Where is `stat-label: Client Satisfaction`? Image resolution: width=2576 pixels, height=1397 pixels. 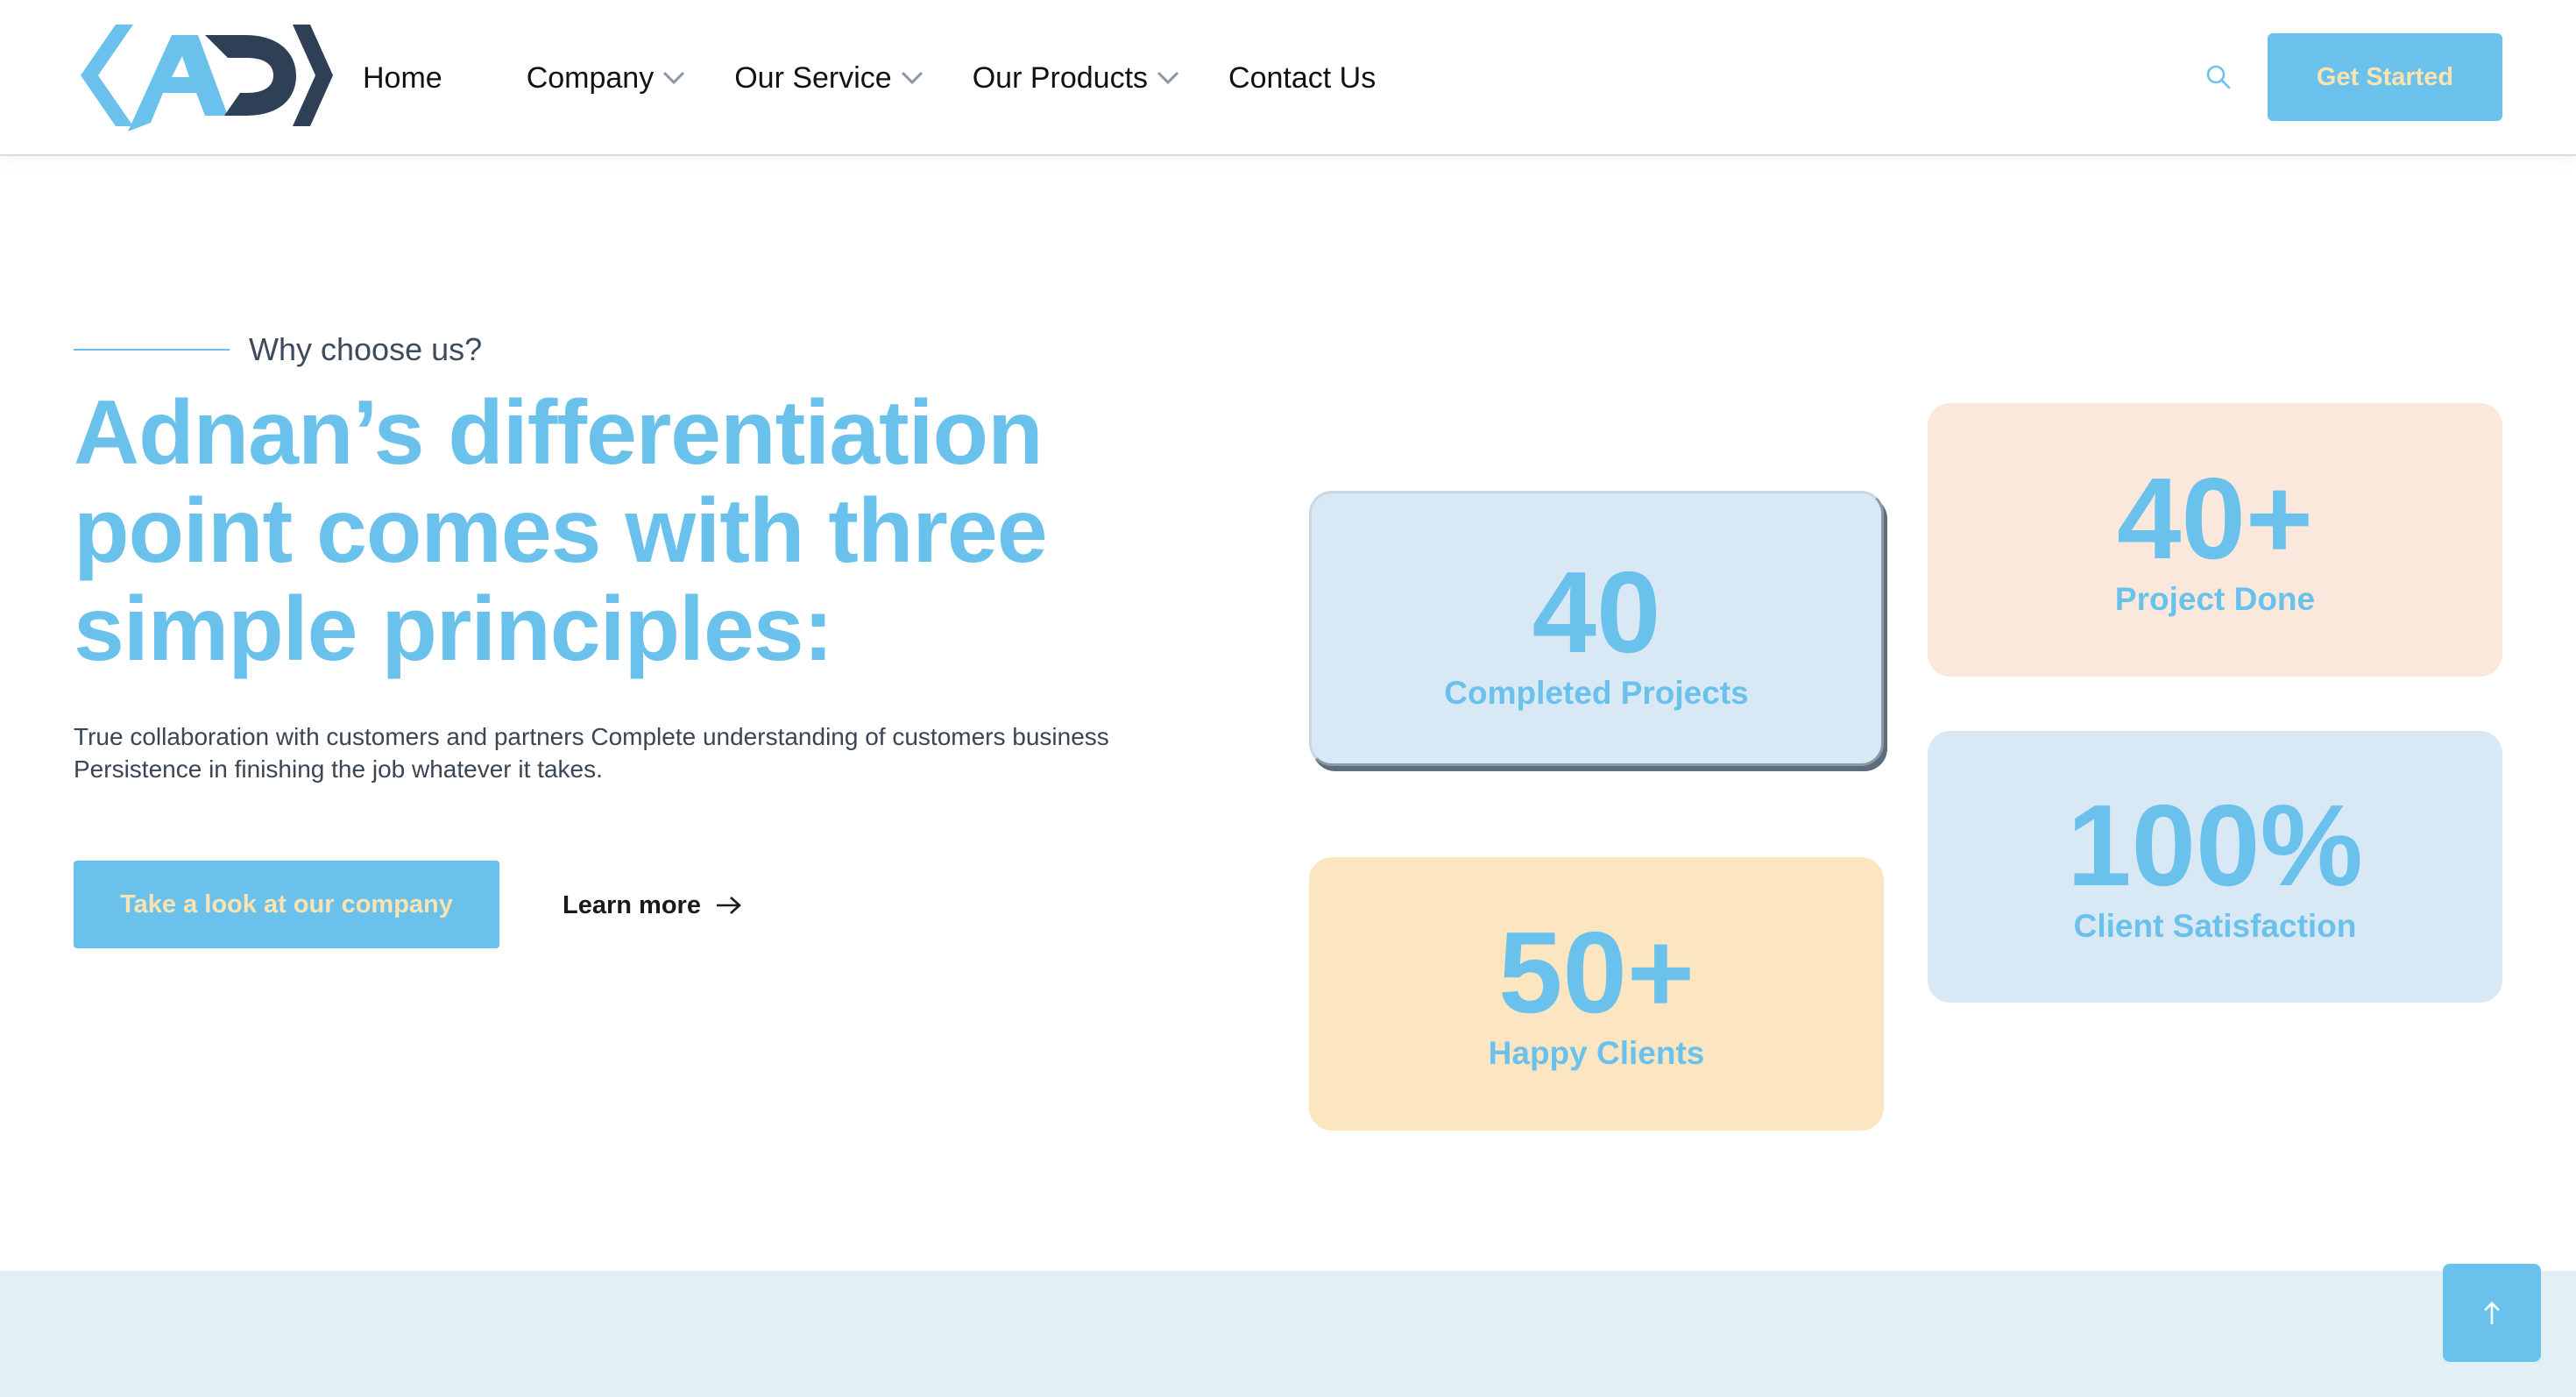 stat-label: Client Satisfaction is located at coordinates (2215, 926).